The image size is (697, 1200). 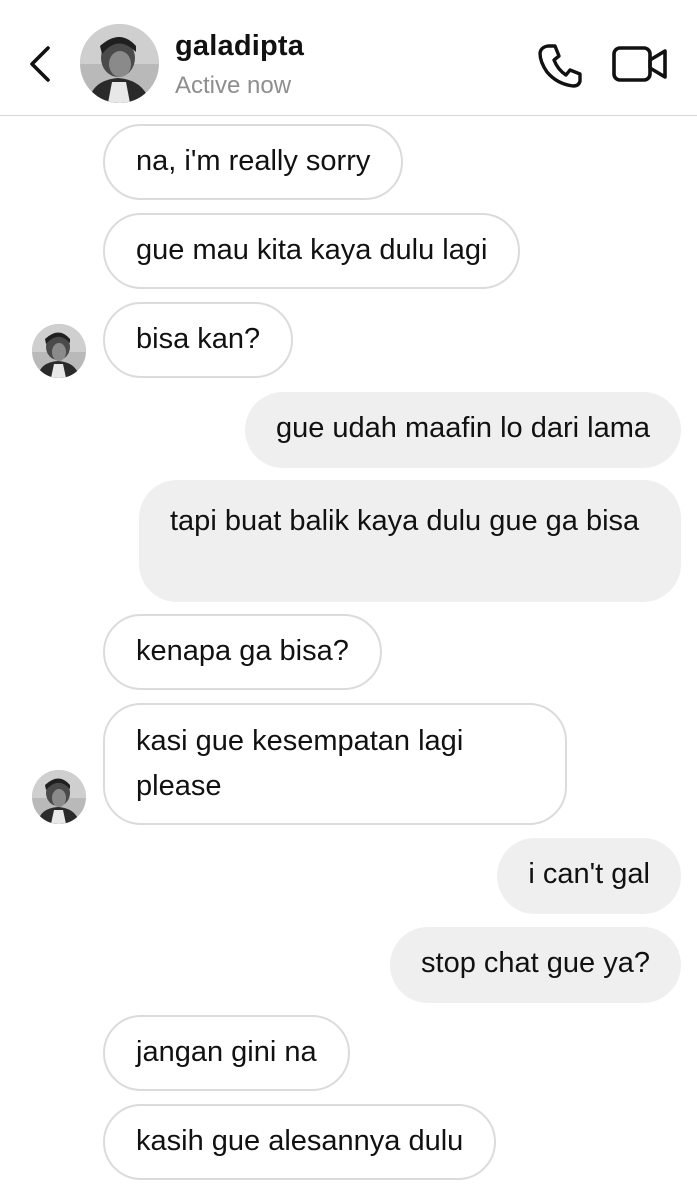 I want to click on contact-avatar, so click(x=119, y=63).